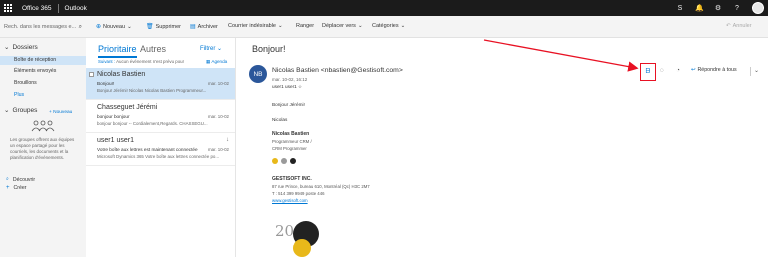  Describe the element at coordinates (339, 26) in the screenshot. I see `move-label: Déplacer vers` at that location.